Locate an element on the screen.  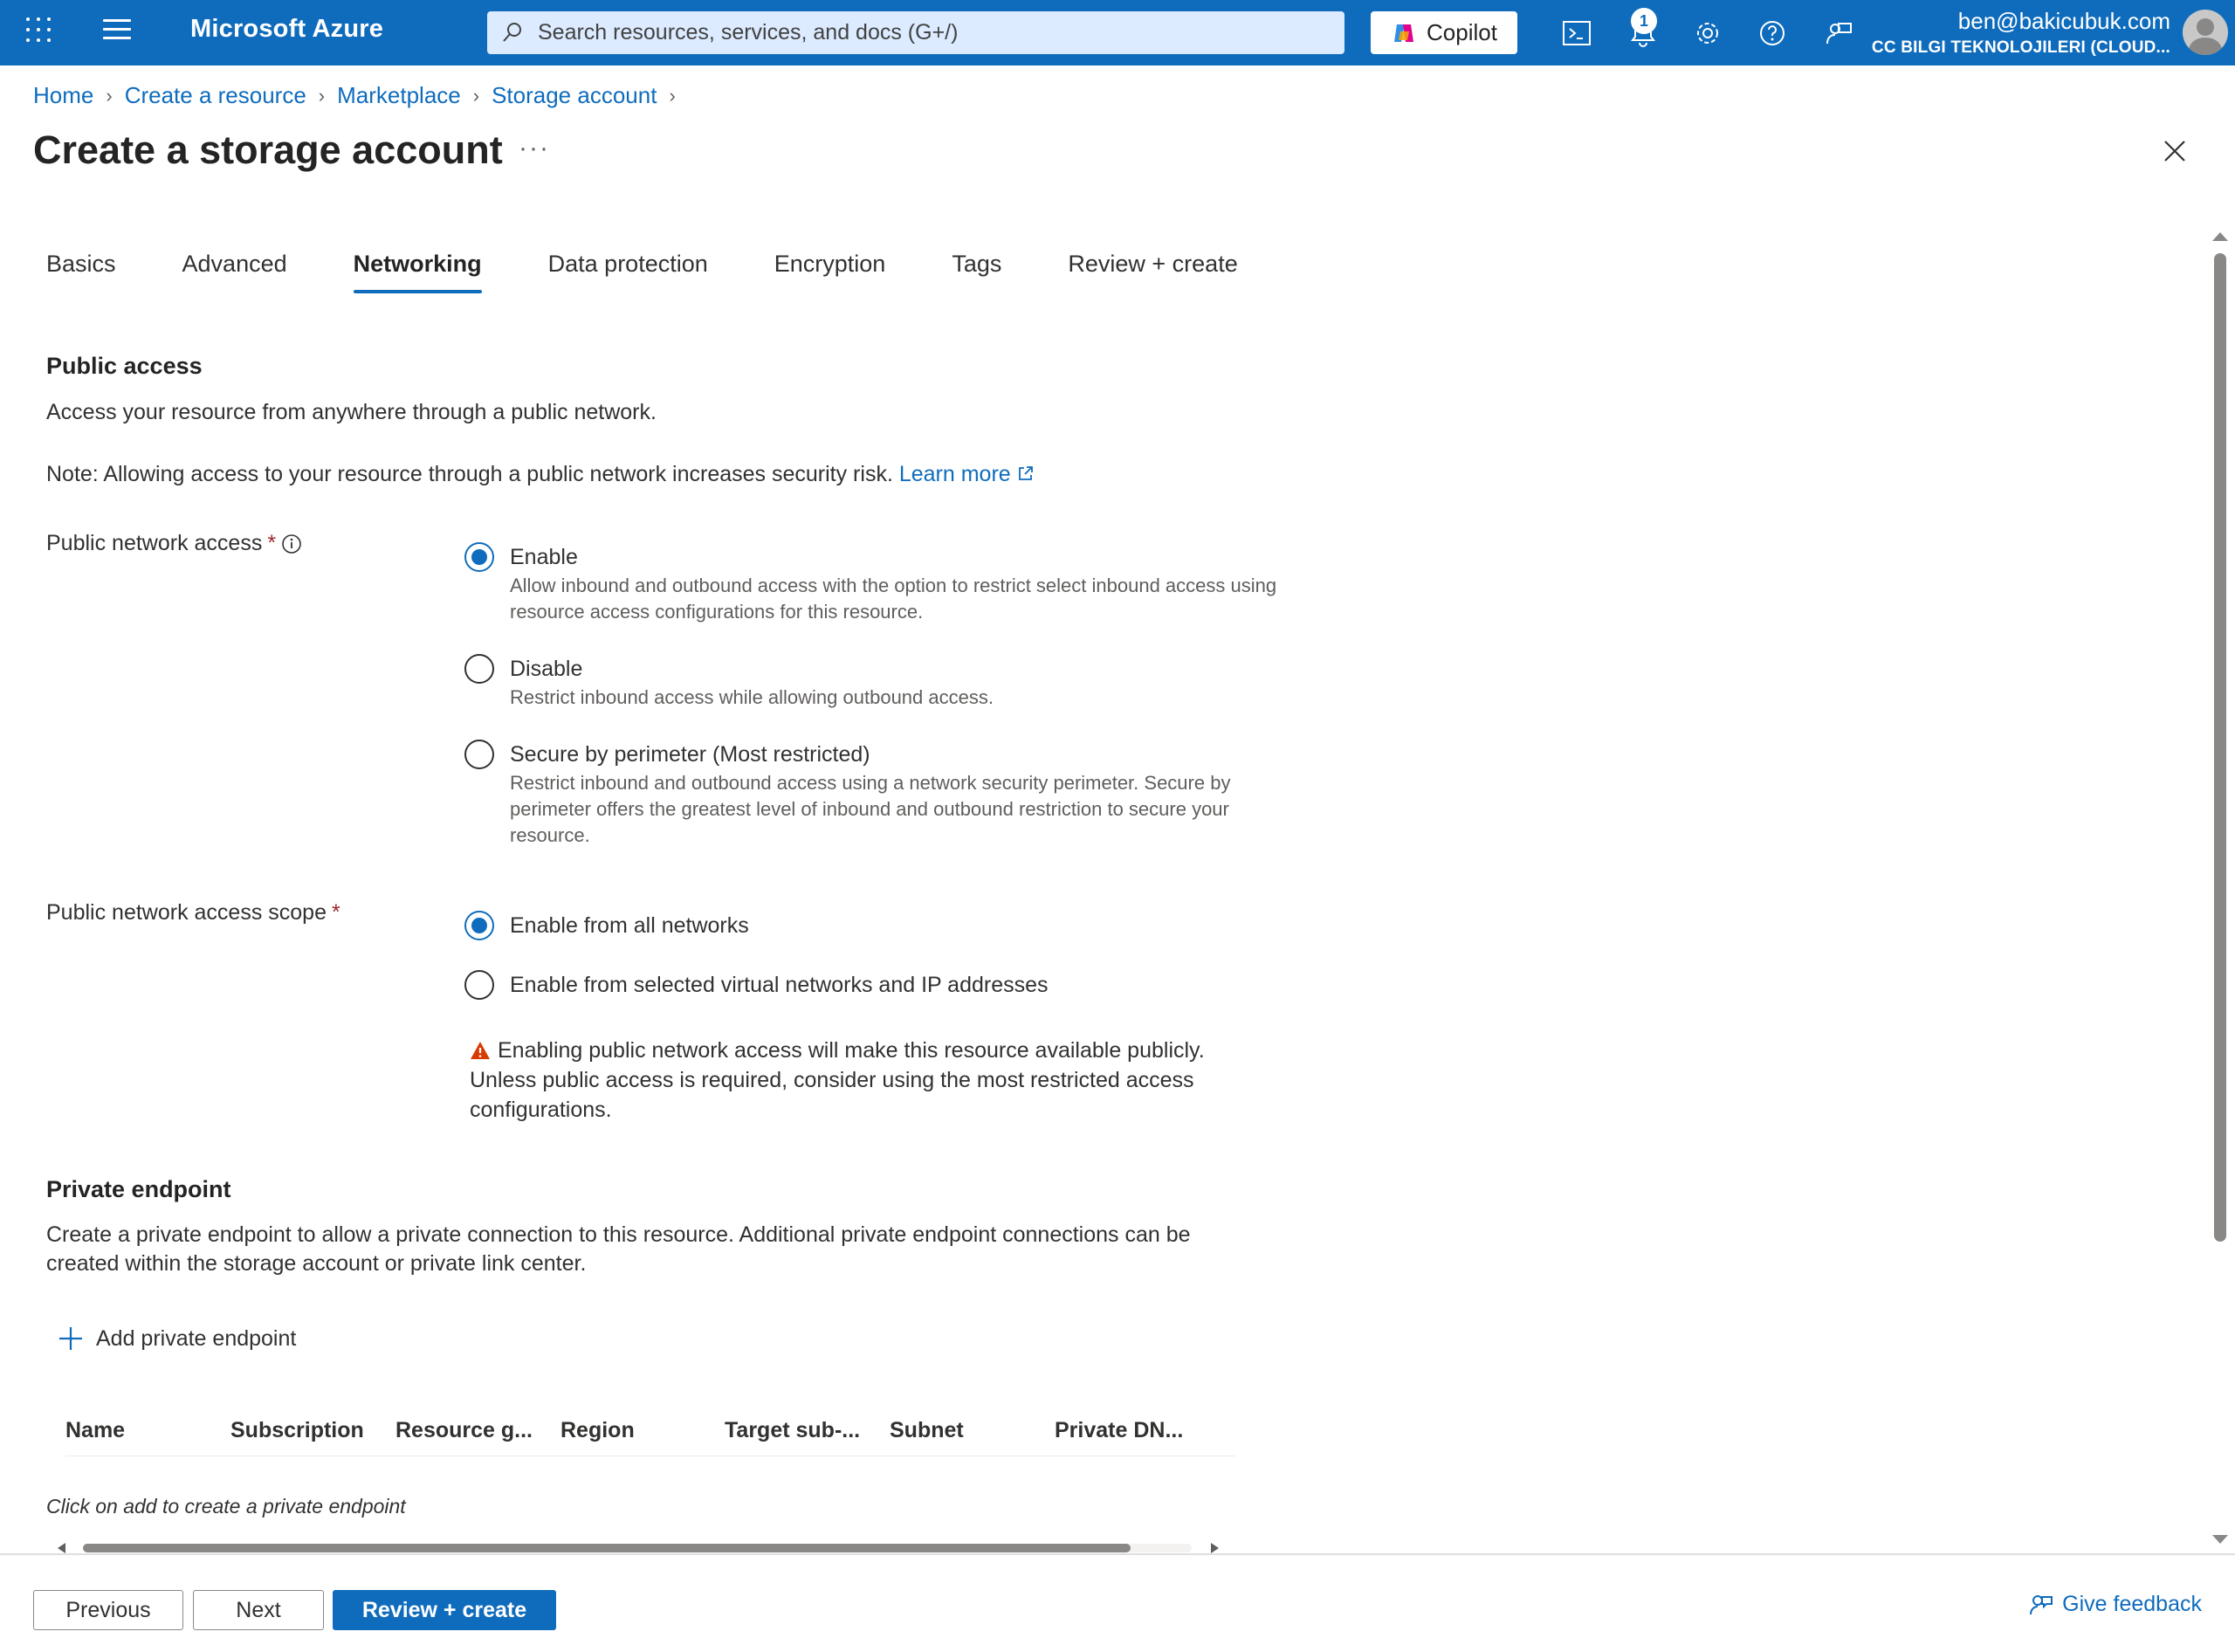
tab-basics: Basics is located at coordinates (81, 274).